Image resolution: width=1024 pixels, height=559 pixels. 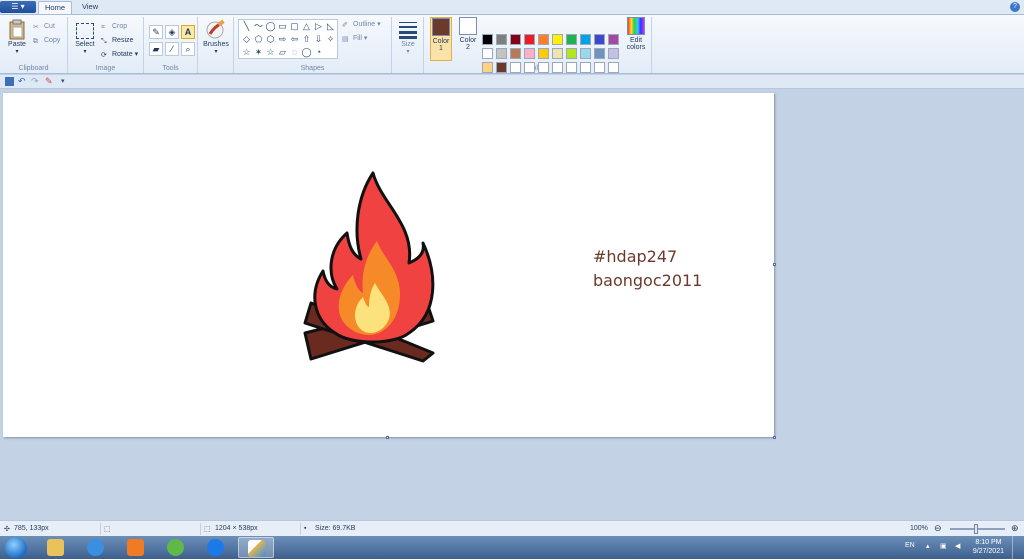 What do you see at coordinates (117, 41) in the screenshot?
I see `resize-button: ⤡ Resize` at bounding box center [117, 41].